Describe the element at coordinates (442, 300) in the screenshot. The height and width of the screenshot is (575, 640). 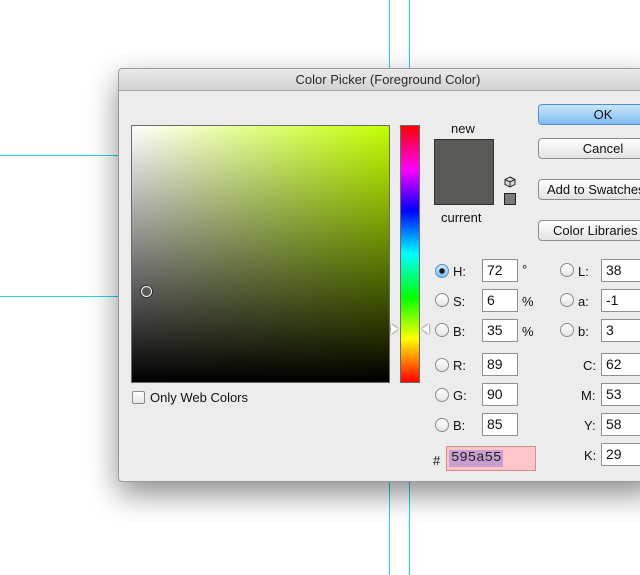
I see `saturation-radio` at that location.